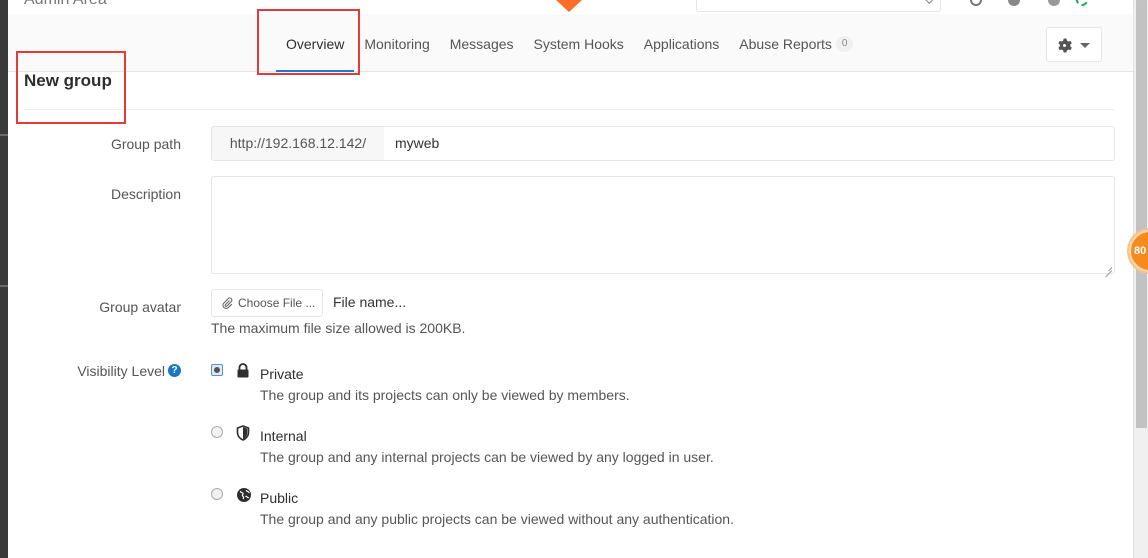  I want to click on group-path-prefix: http://192.168.12.142/, so click(298, 143).